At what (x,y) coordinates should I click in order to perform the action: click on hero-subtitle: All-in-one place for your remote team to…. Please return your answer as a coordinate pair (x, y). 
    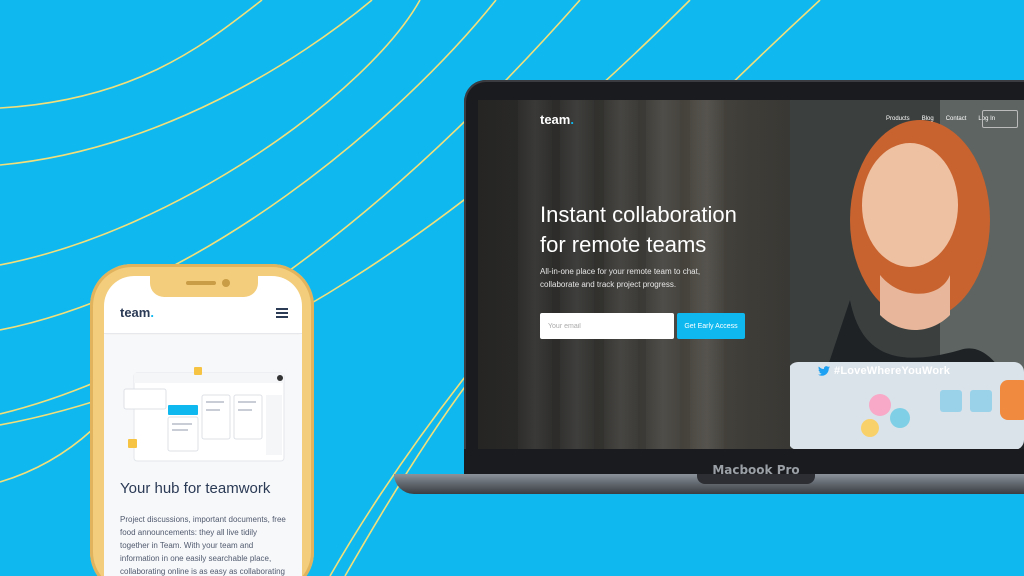
    Looking at the image, I should click on (630, 278).